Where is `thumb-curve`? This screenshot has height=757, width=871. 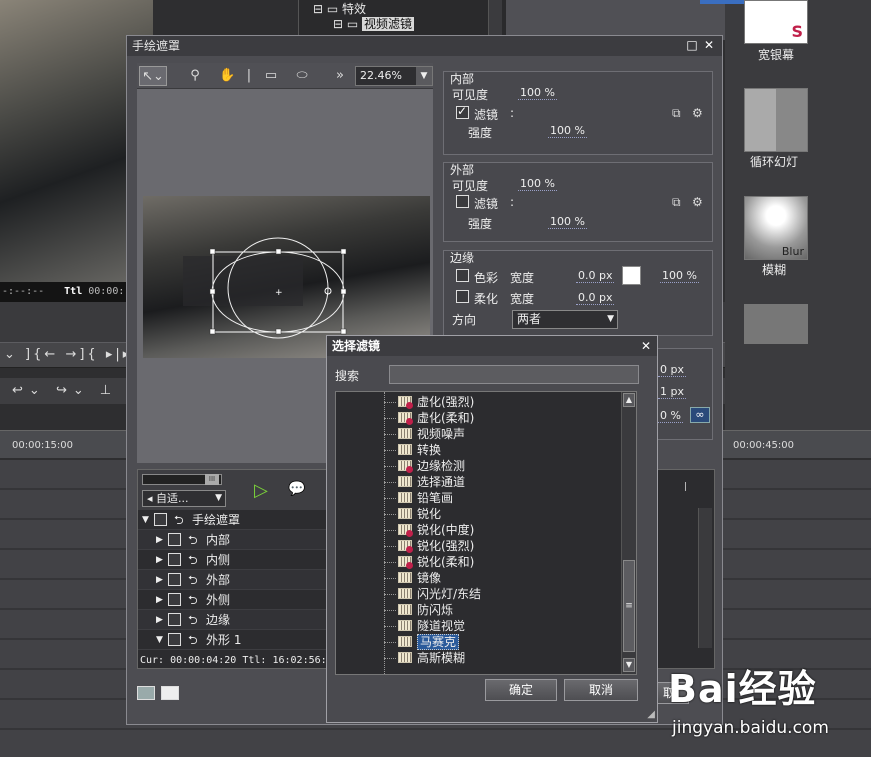
thumb-curve is located at coordinates (776, 324).